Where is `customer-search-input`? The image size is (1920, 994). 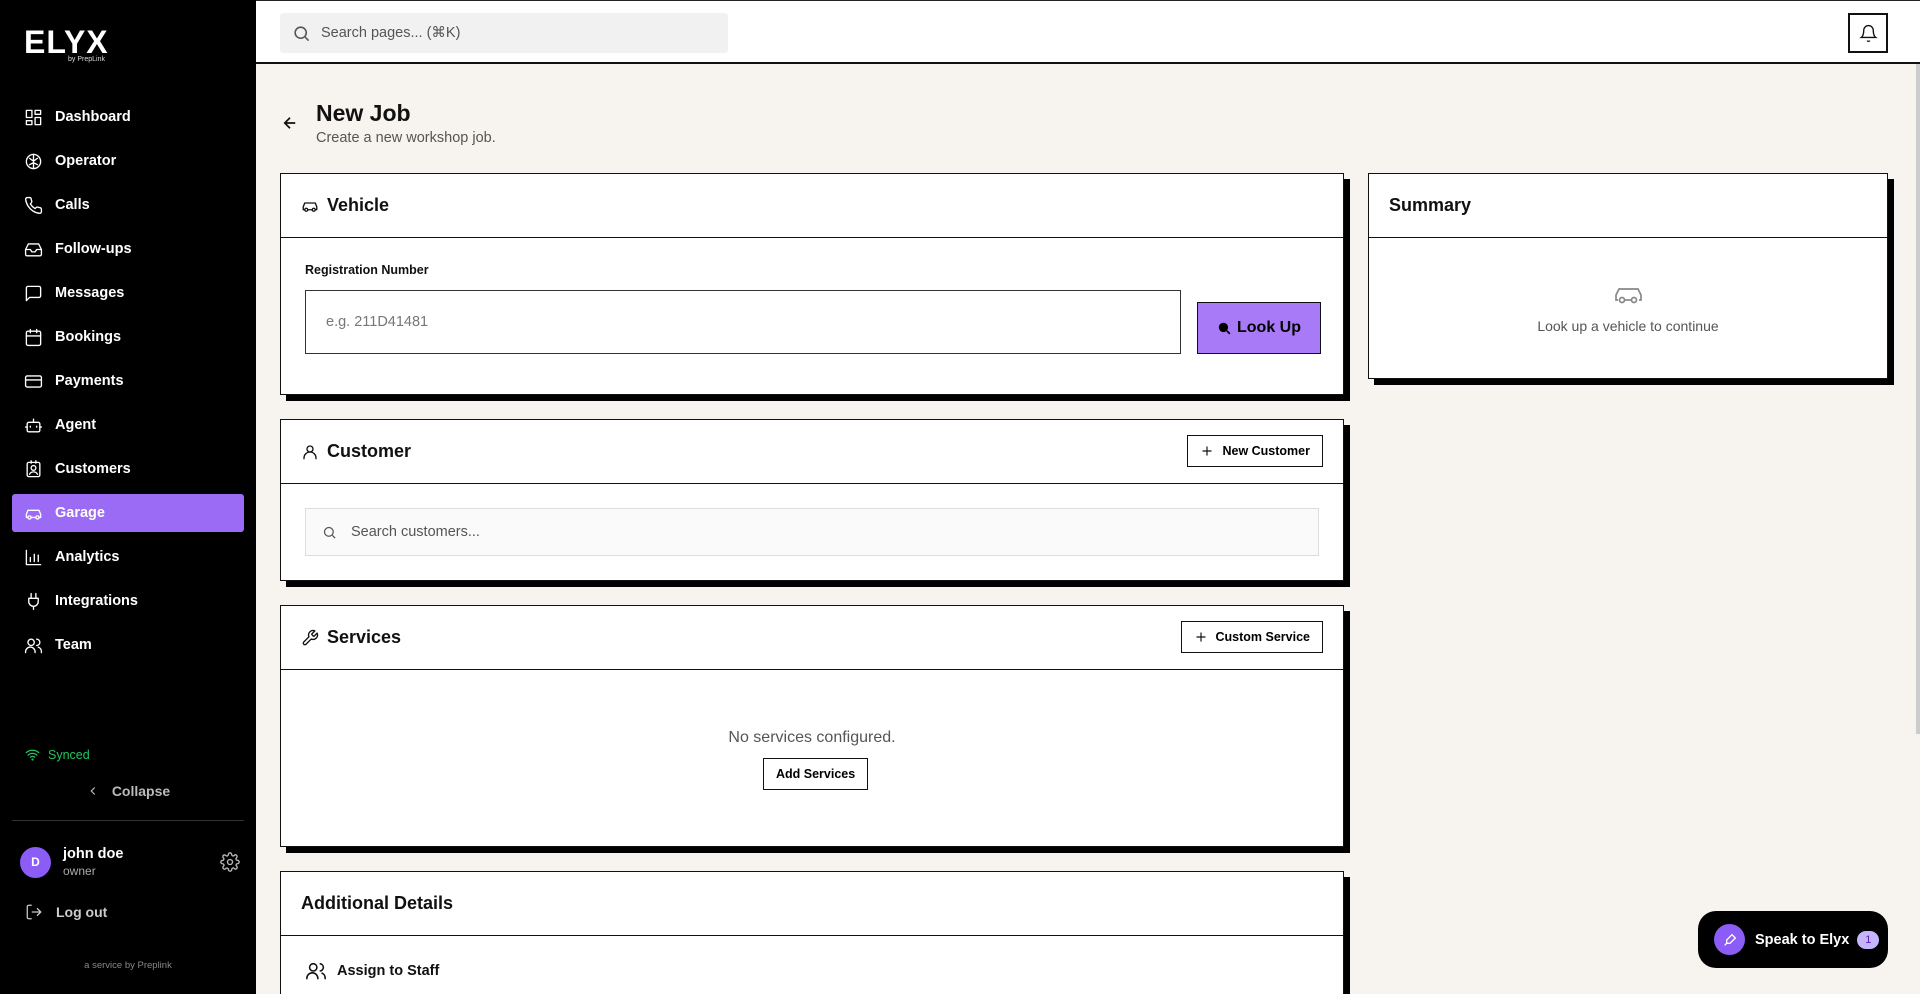
customer-search-input is located at coordinates (801, 532).